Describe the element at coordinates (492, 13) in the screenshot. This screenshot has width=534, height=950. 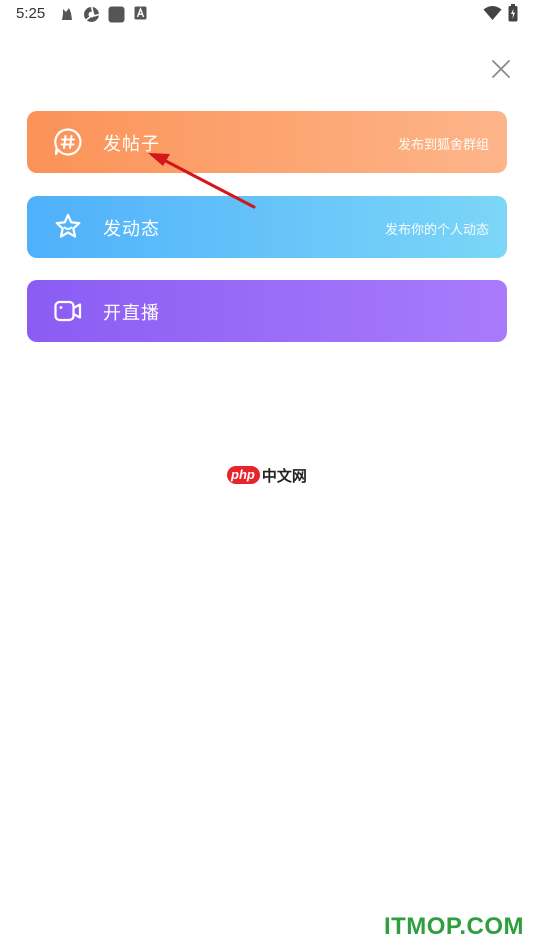
I see `wifi-icon` at that location.